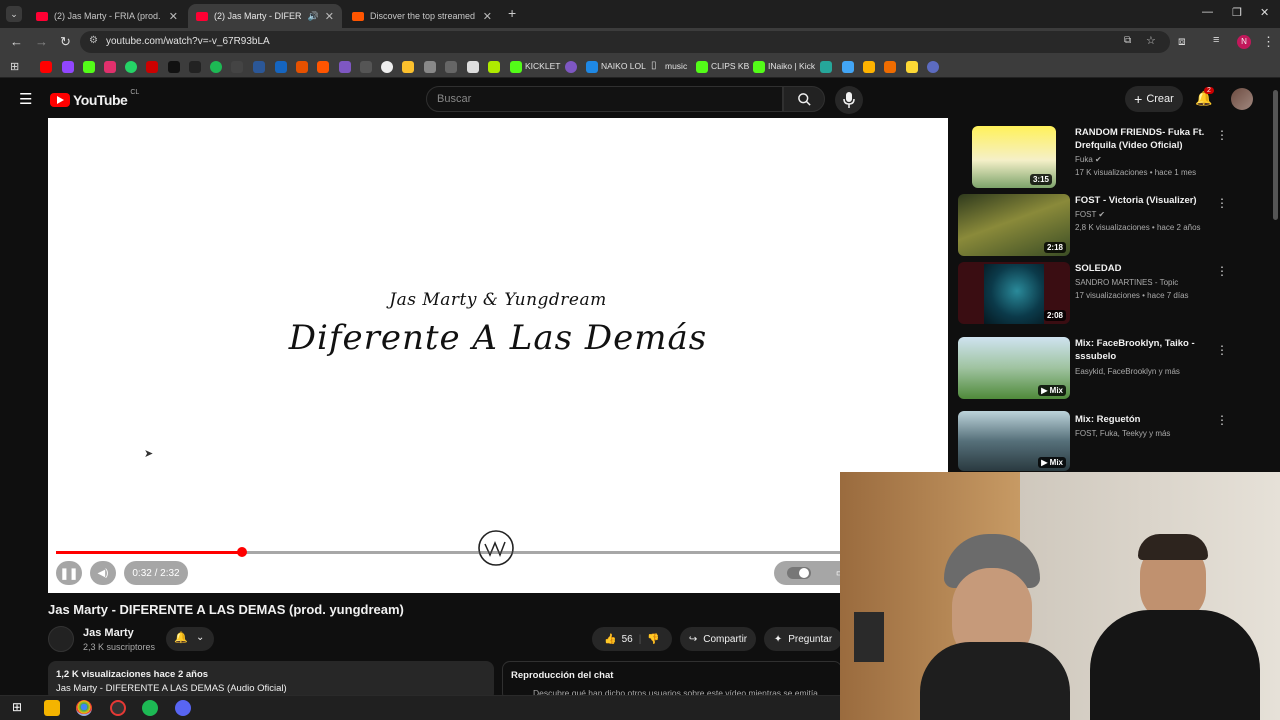 The image size is (1280, 720). What do you see at coordinates (422, 16) in the screenshot?
I see `browser-tab: Discover the top streamed mu ✕` at bounding box center [422, 16].